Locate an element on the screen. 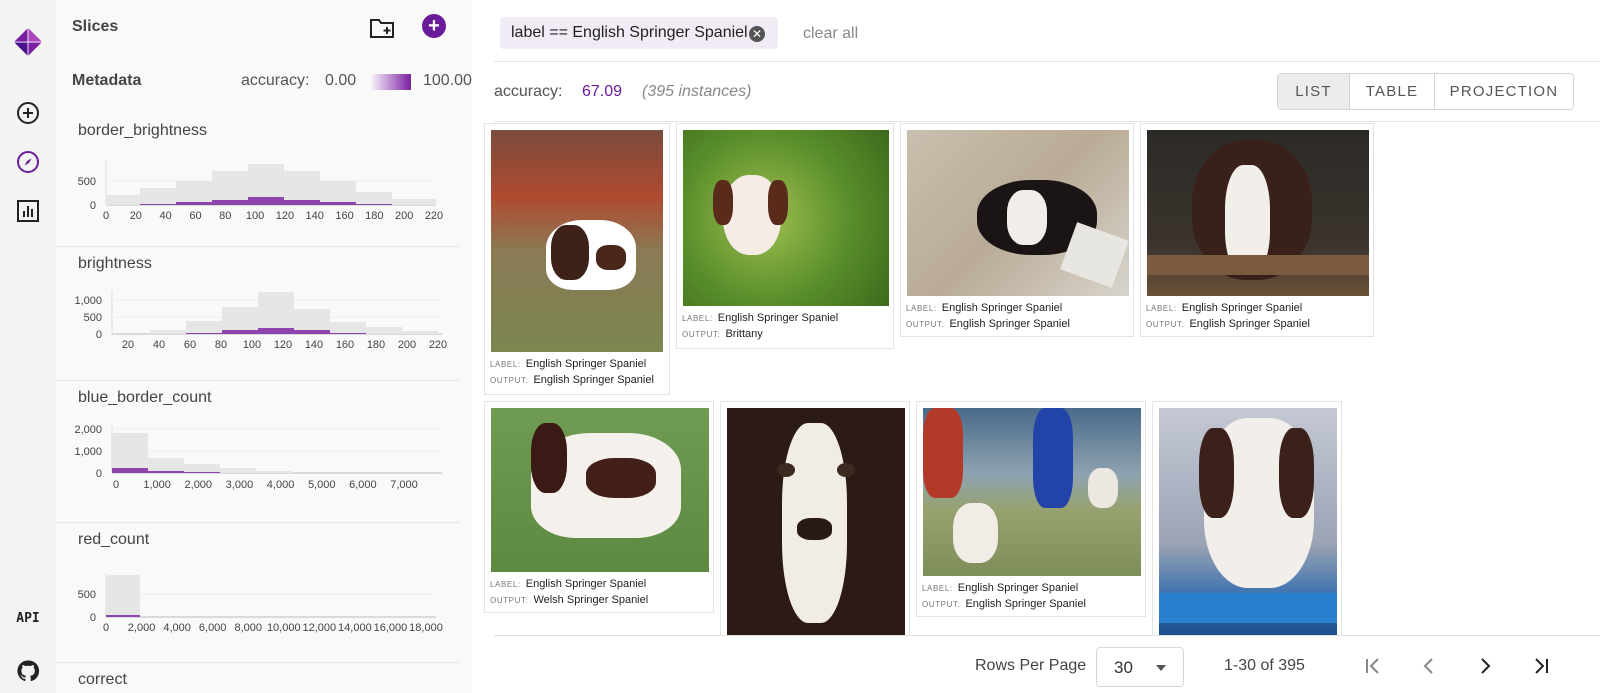 The width and height of the screenshot is (1600, 693). x-tick-label: 8,000 is located at coordinates (248, 628).